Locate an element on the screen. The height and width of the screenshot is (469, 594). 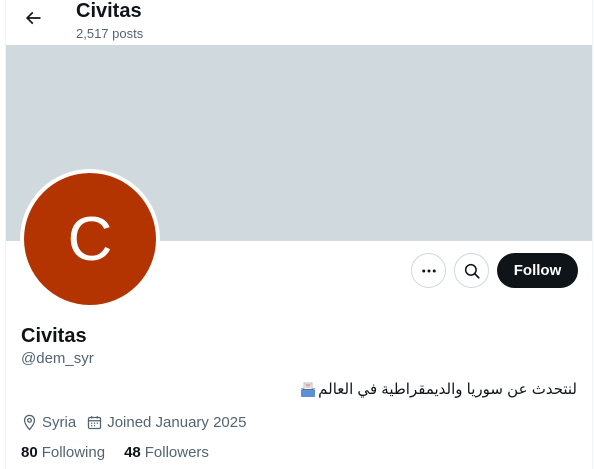
header-title: Civitas is located at coordinates (109, 11).